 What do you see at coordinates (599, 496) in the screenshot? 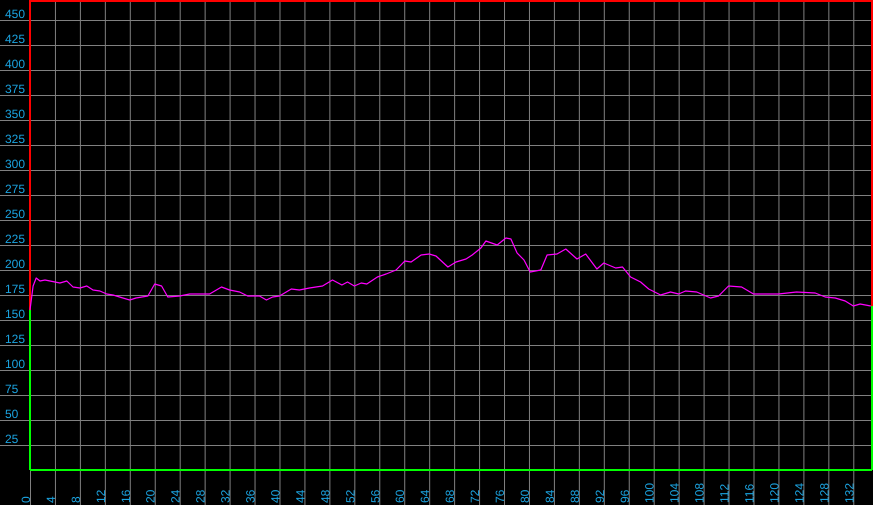
I see `axis-label: 92` at bounding box center [599, 496].